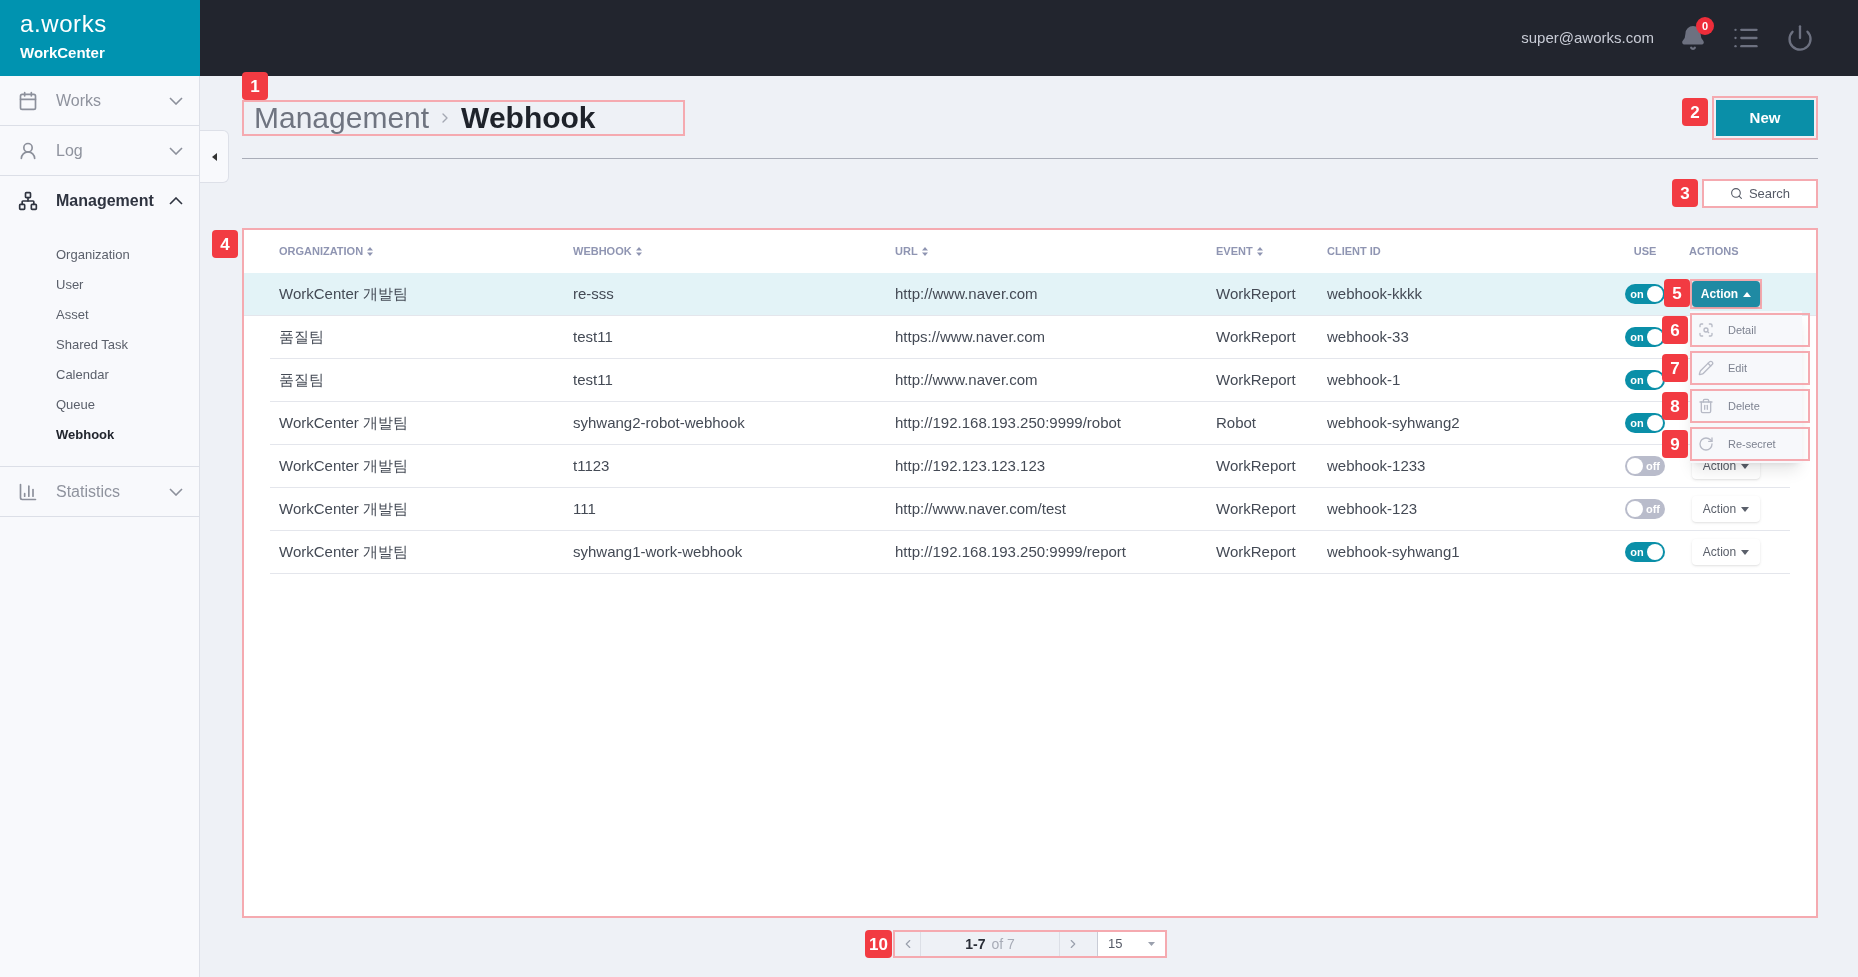 Image resolution: width=1858 pixels, height=977 pixels. I want to click on table-cell-text: http://www.naver.com/test, so click(980, 508).